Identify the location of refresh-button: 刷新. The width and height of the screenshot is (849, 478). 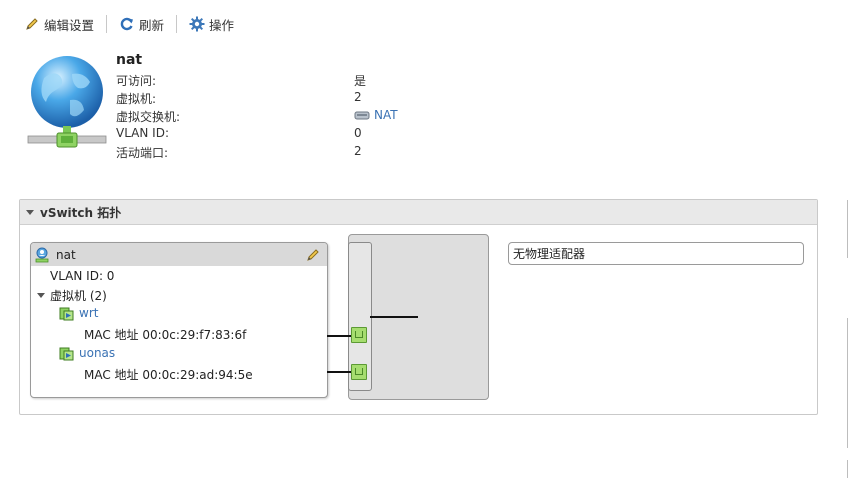
(141, 24).